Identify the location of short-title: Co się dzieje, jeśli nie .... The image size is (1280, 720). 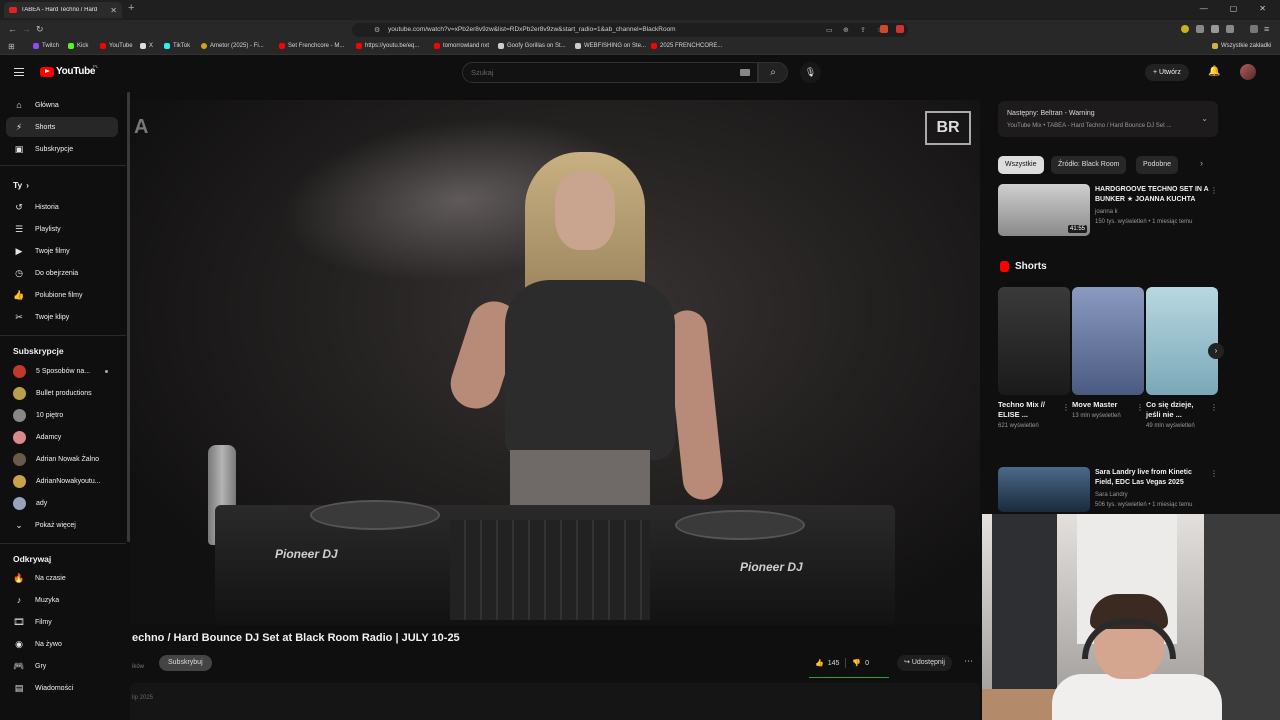
(1176, 410).